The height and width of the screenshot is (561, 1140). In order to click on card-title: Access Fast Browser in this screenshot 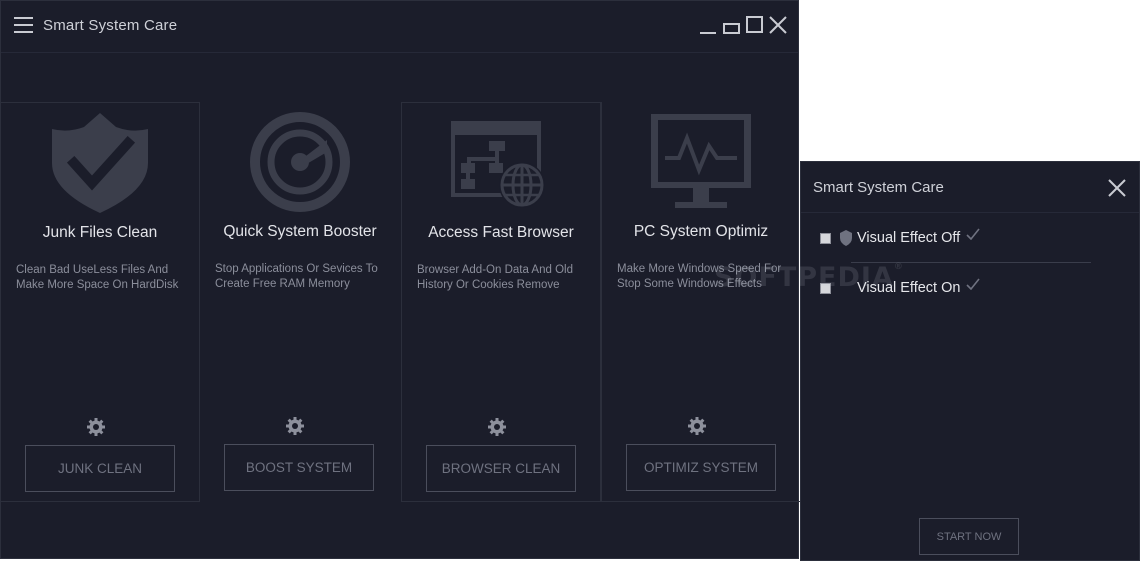, I will do `click(501, 232)`.